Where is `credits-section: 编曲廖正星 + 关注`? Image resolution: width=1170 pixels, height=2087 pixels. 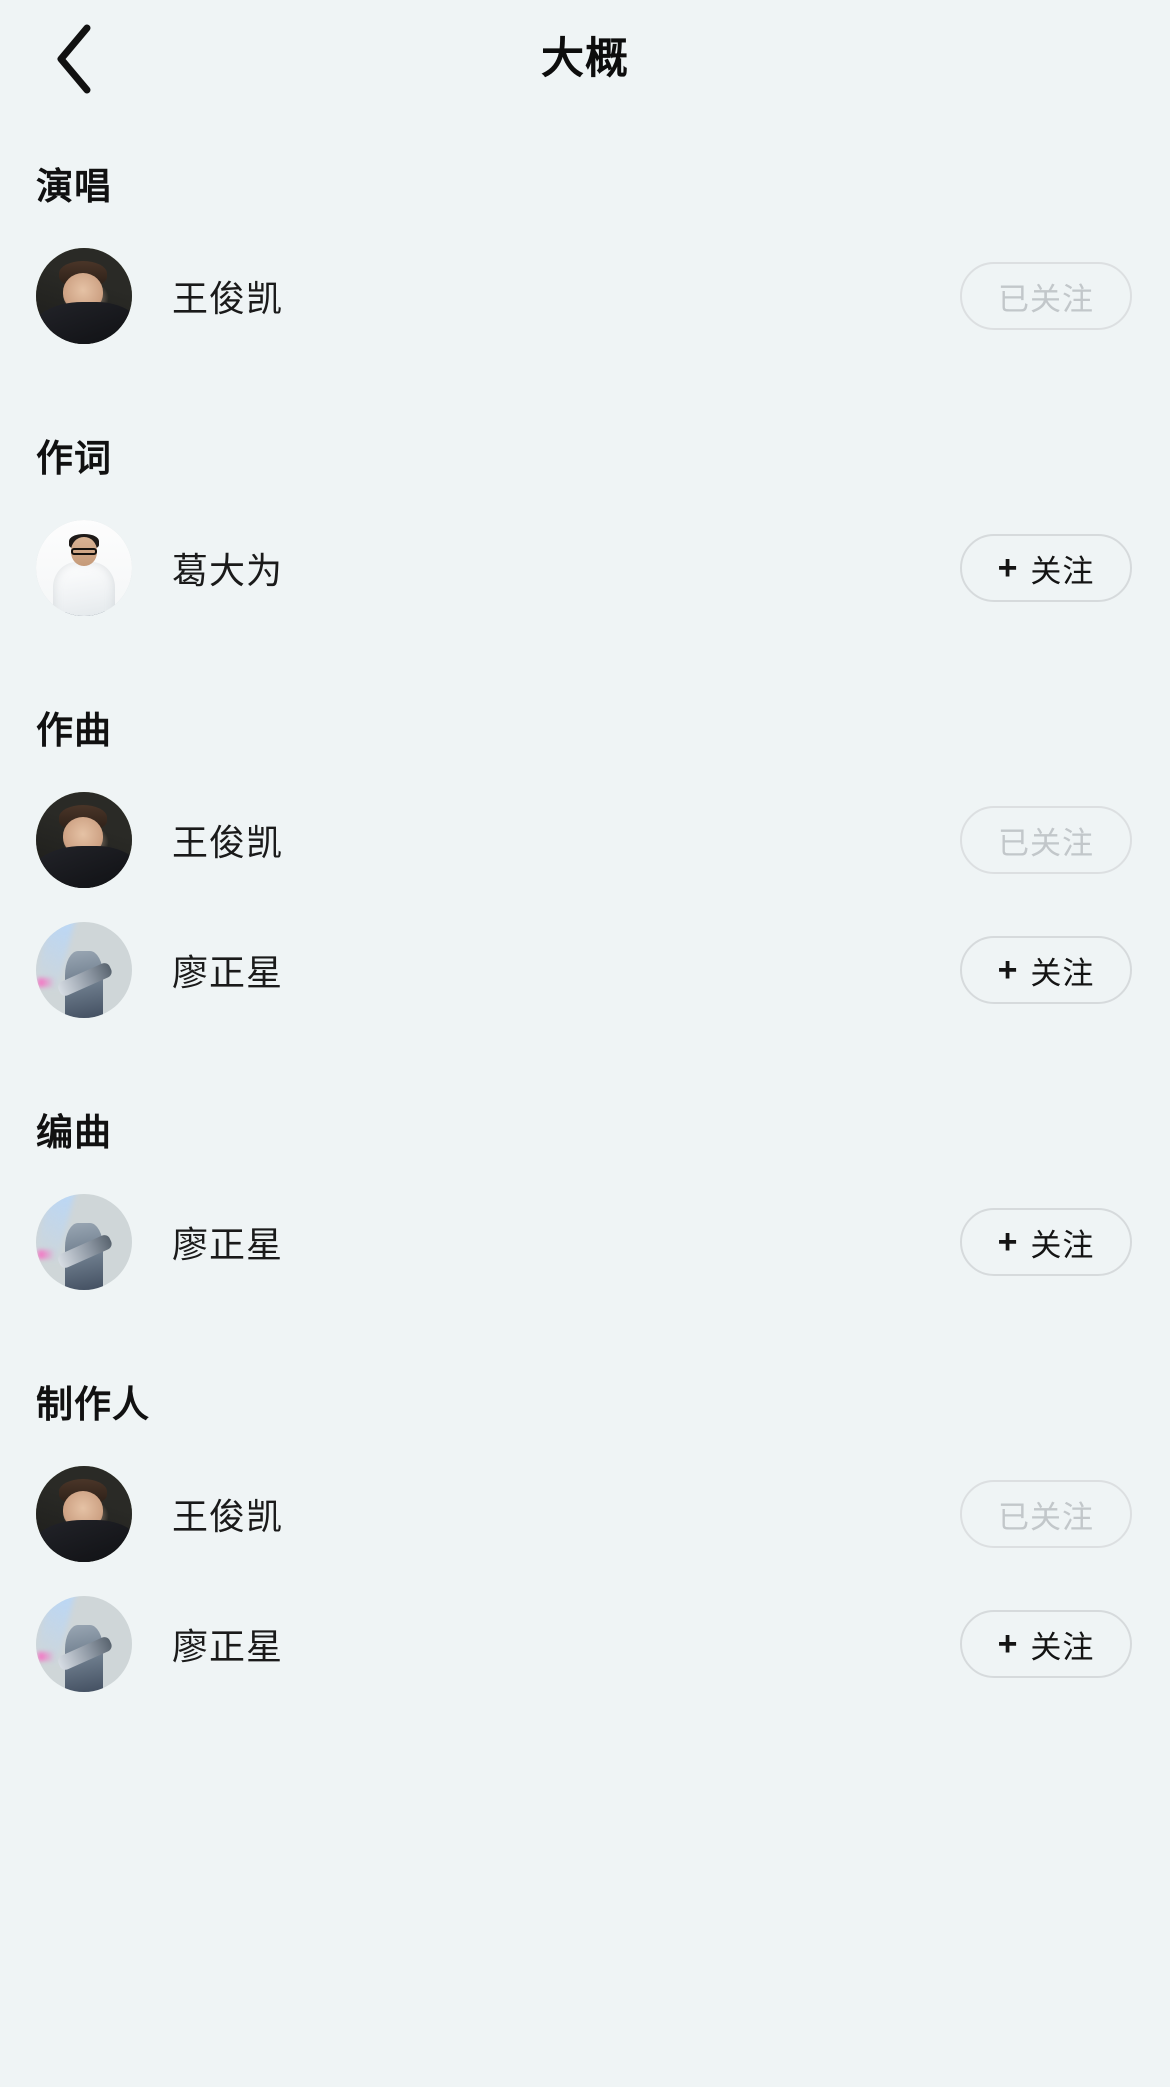
credits-section: 编曲廖正星 + 关注 is located at coordinates (585, 1200).